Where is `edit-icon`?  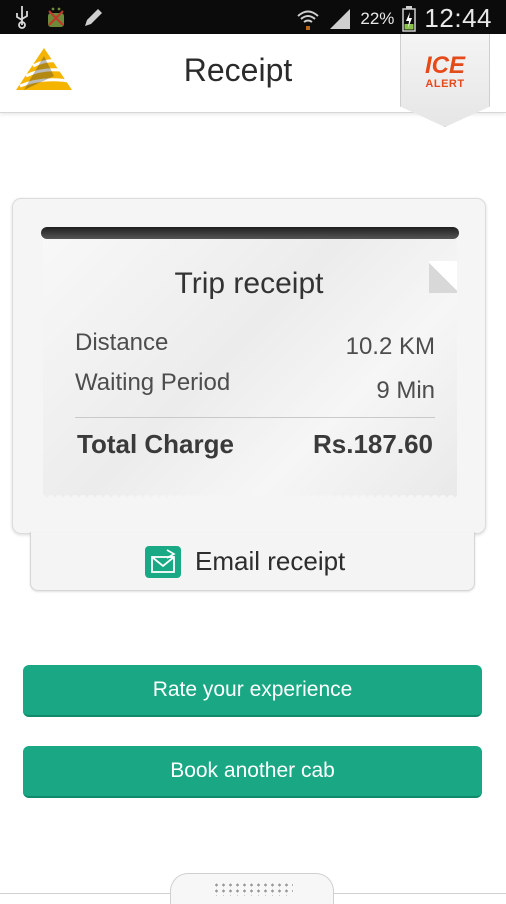
edit-icon is located at coordinates (93, 17).